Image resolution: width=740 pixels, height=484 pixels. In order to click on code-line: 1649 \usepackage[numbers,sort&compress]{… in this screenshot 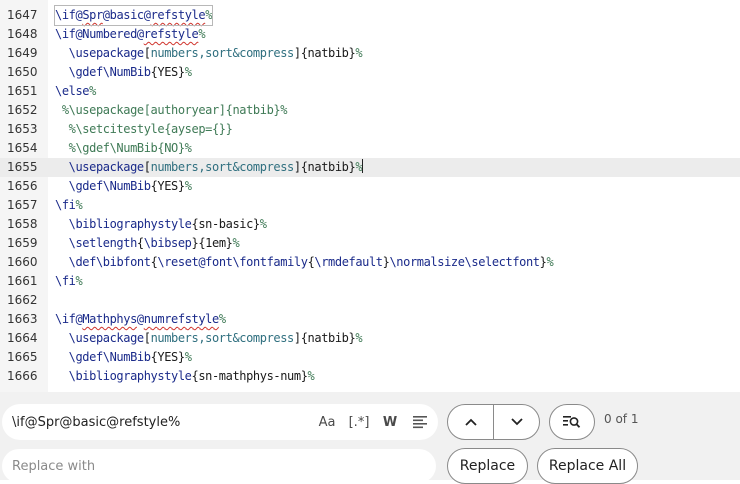, I will do `click(370, 53)`.